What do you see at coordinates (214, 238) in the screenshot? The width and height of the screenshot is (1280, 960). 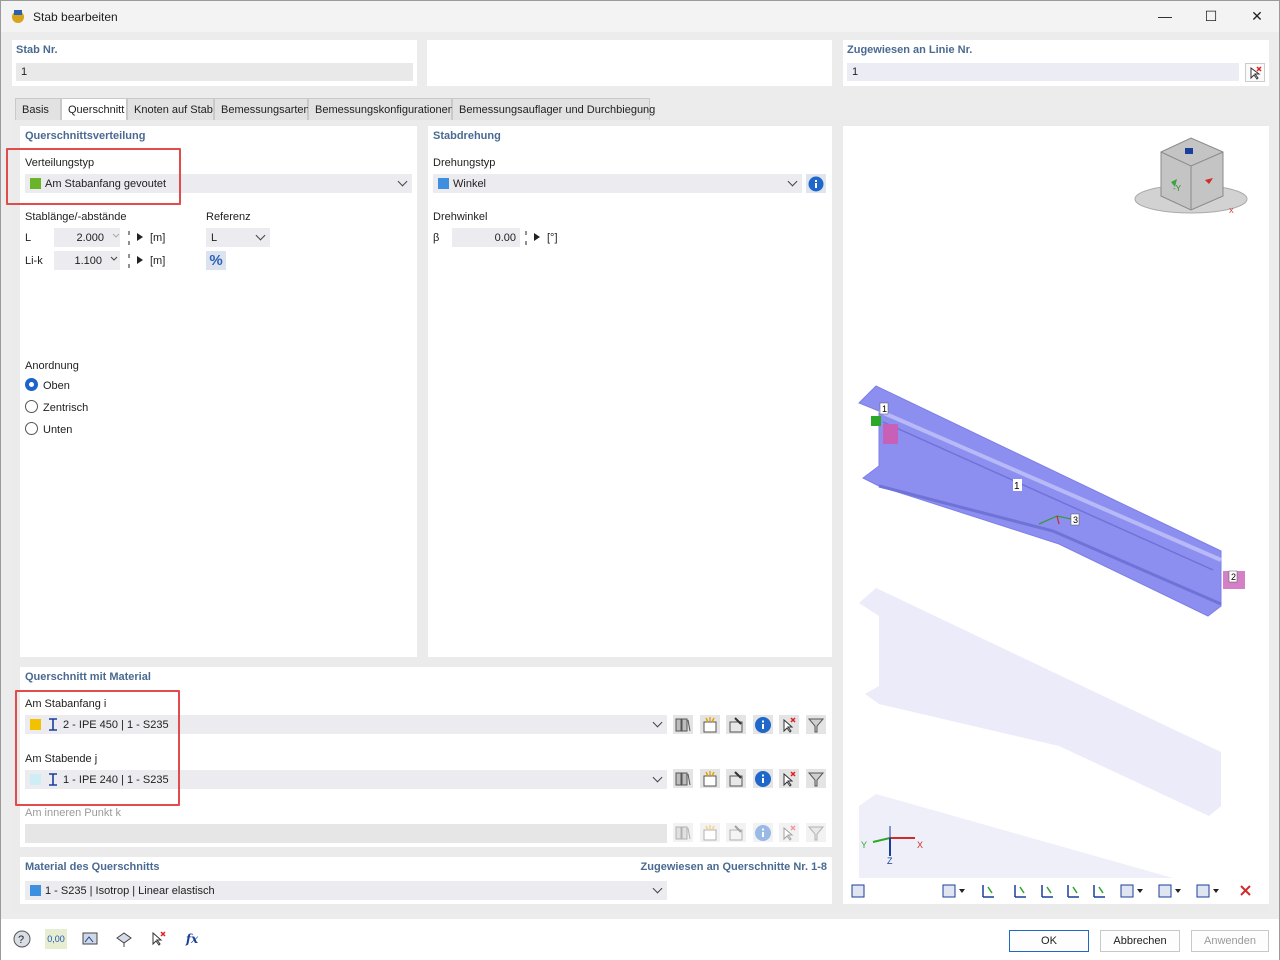 I see `reference-value: L` at bounding box center [214, 238].